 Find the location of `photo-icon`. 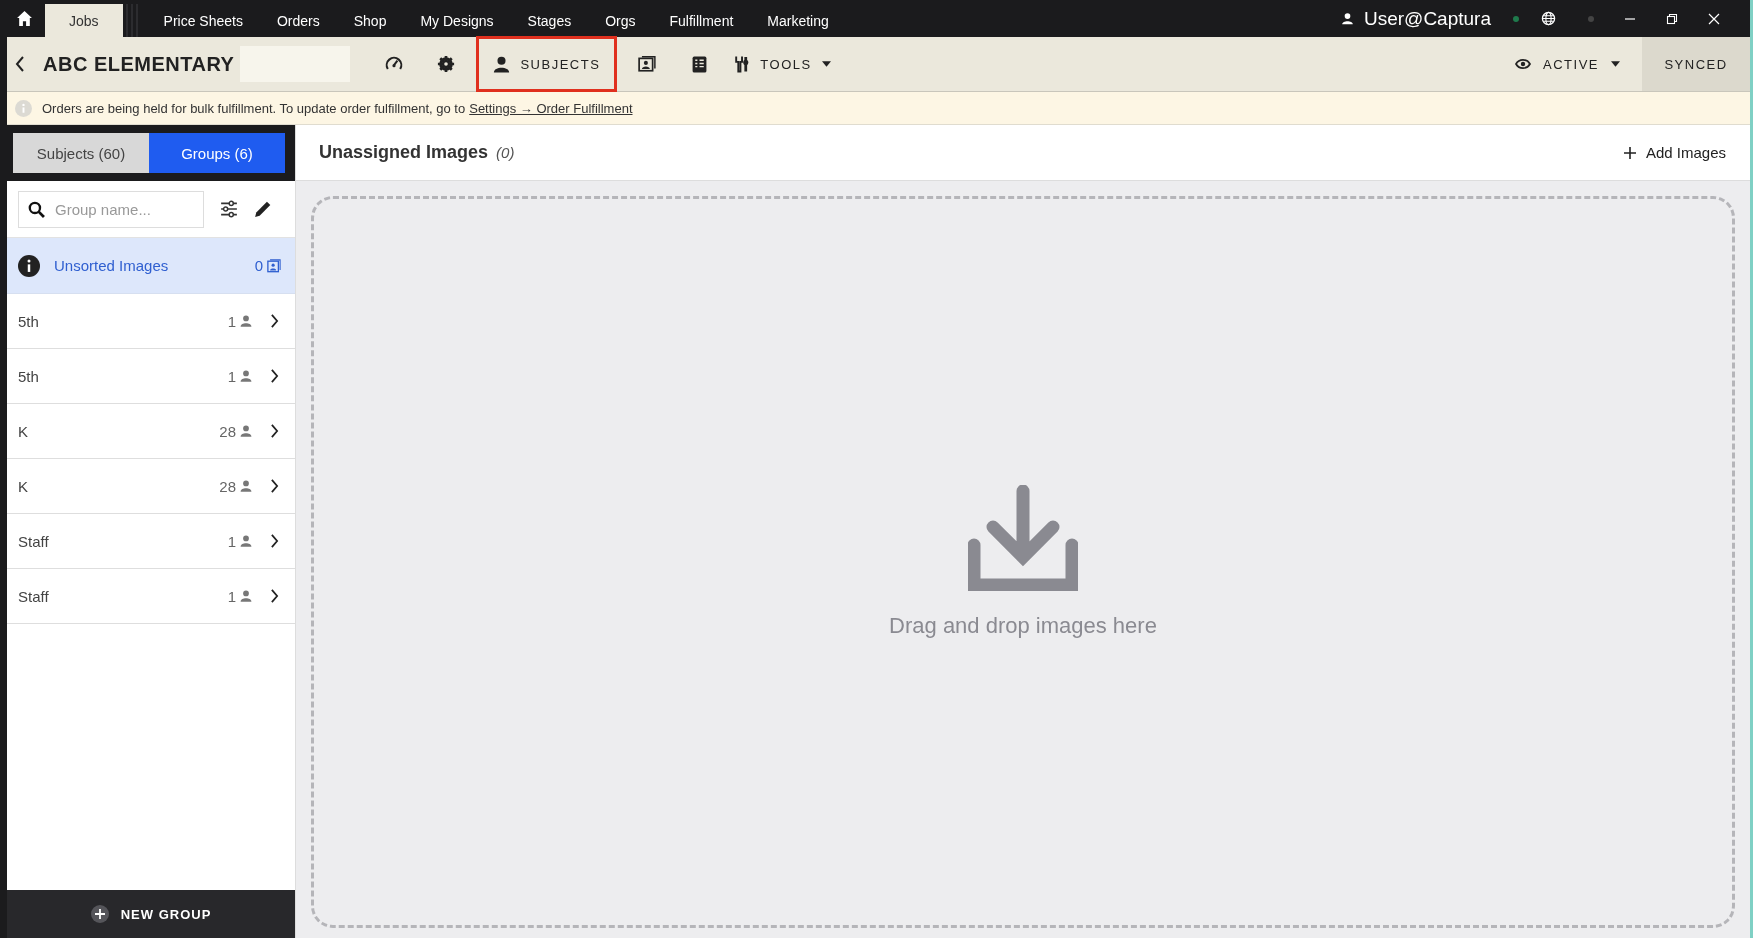

photo-icon is located at coordinates (274, 265).